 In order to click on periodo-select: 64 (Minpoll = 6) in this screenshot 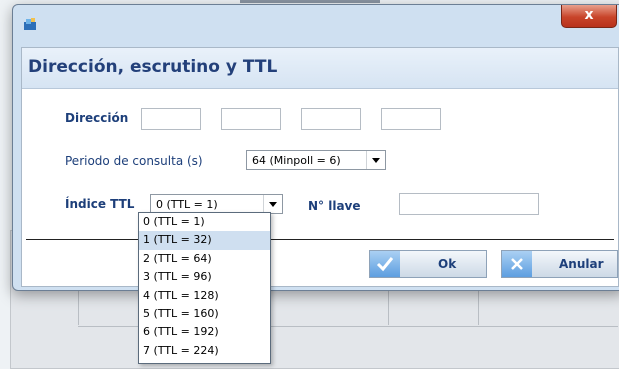, I will do `click(316, 160)`.